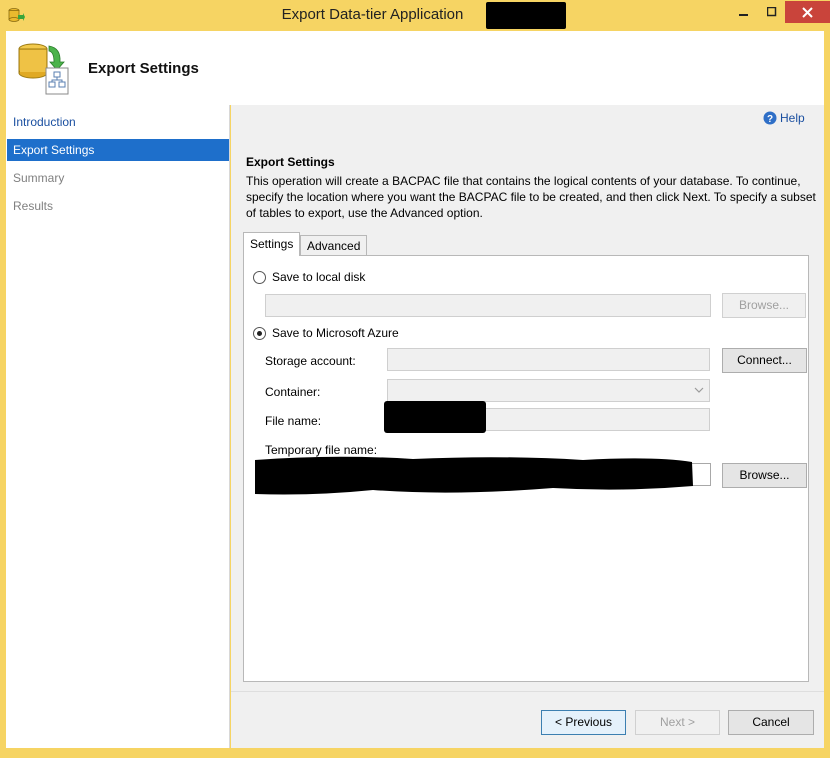  Describe the element at coordinates (259, 277) in the screenshot. I see `save-local-disk-radio` at that location.